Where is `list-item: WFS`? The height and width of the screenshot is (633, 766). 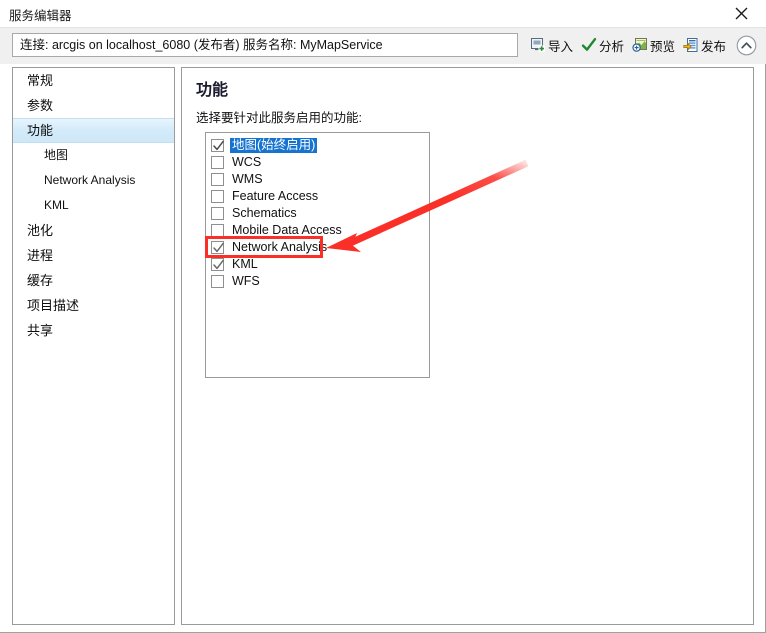 list-item: WFS is located at coordinates (317, 281).